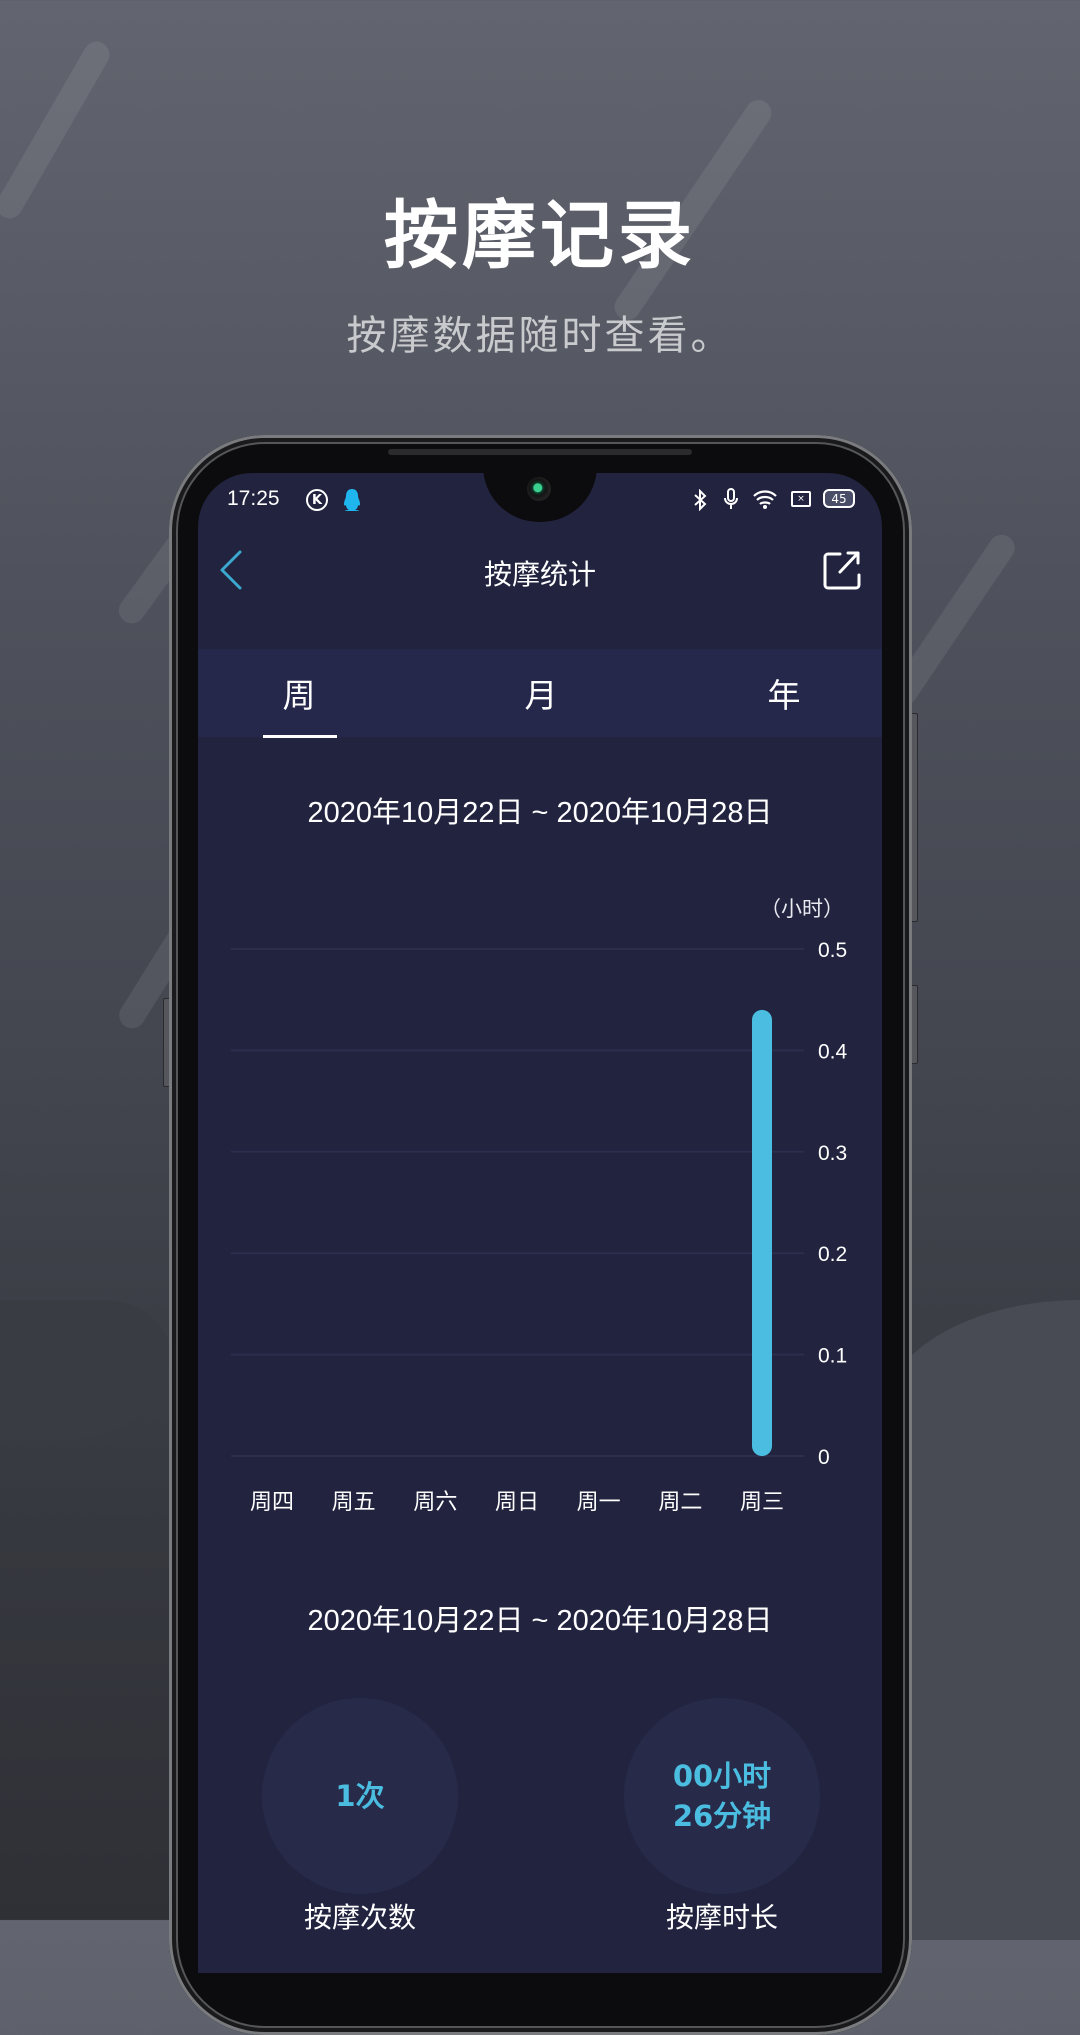 The height and width of the screenshot is (2035, 1080). I want to click on hero-subtitle: 按摩数据随时查看。, so click(540, 336).